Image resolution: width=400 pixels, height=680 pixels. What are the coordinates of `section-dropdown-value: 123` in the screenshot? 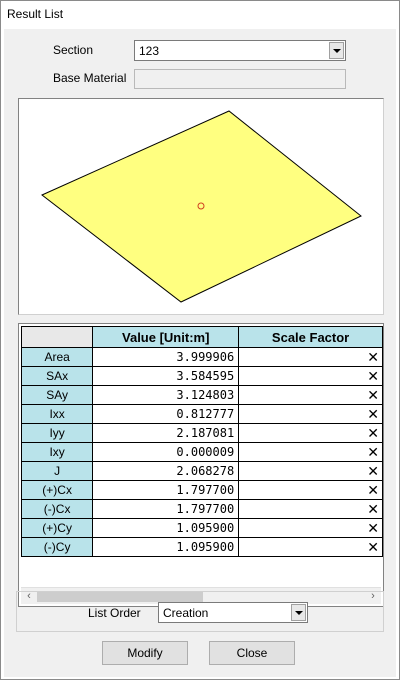 It's located at (149, 51).